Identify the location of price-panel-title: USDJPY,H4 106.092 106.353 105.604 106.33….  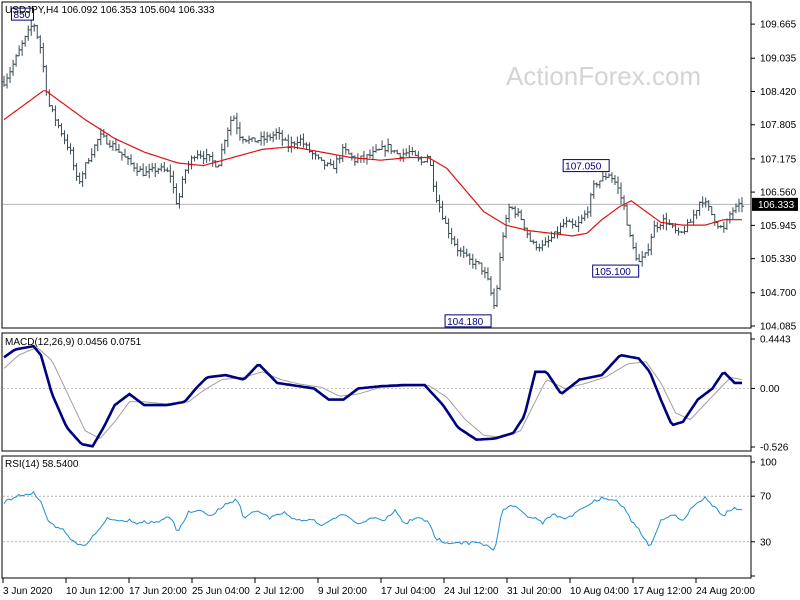
(110, 10).